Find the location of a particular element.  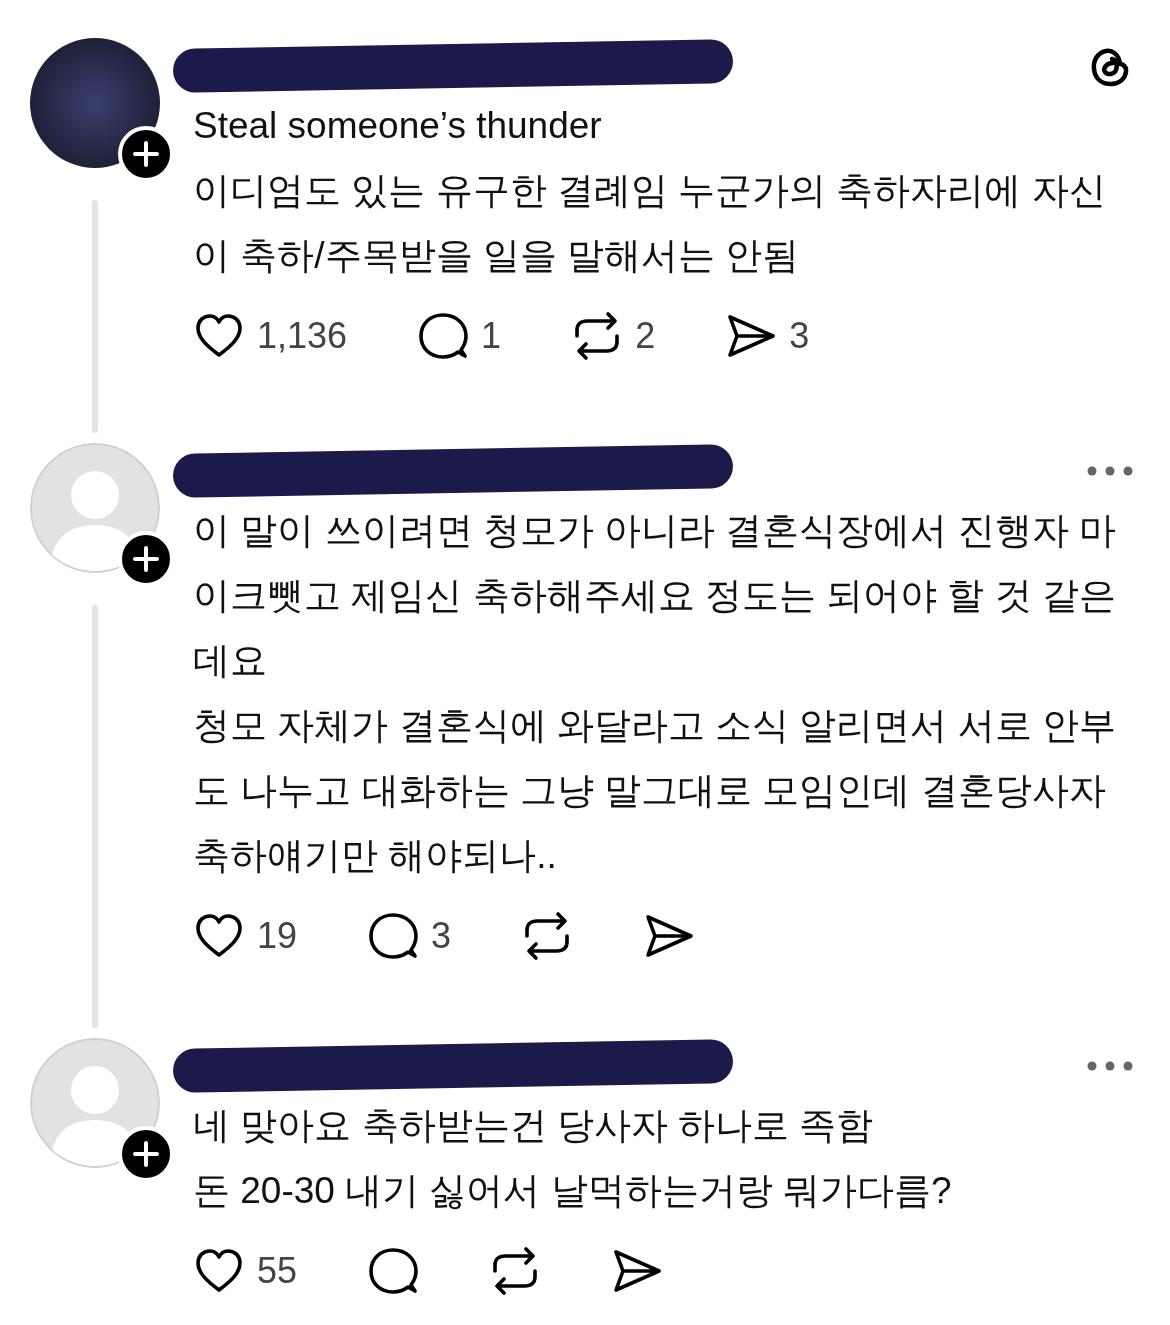

post-text: 돈 20-30 내기 싫어서 날먹하는거랑 뭐가다름? is located at coordinates (573, 1191).